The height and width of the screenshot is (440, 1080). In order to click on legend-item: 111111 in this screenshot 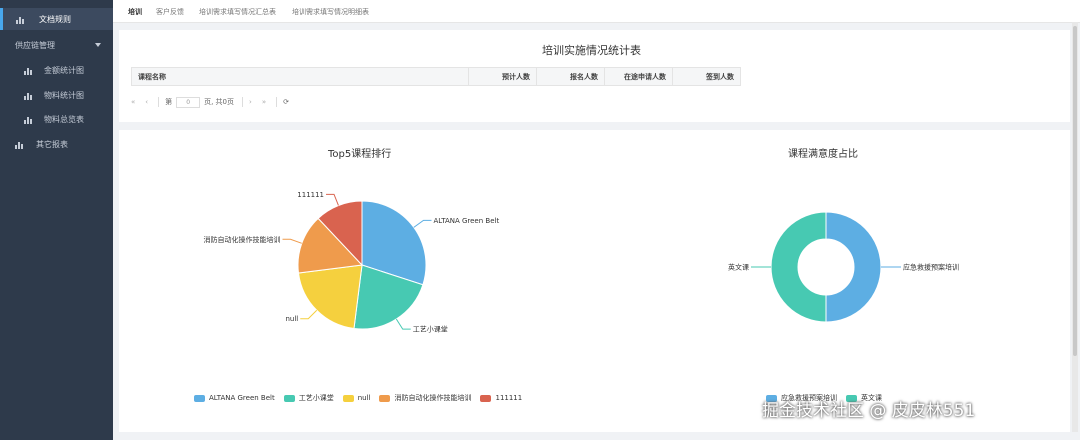, I will do `click(501, 398)`.